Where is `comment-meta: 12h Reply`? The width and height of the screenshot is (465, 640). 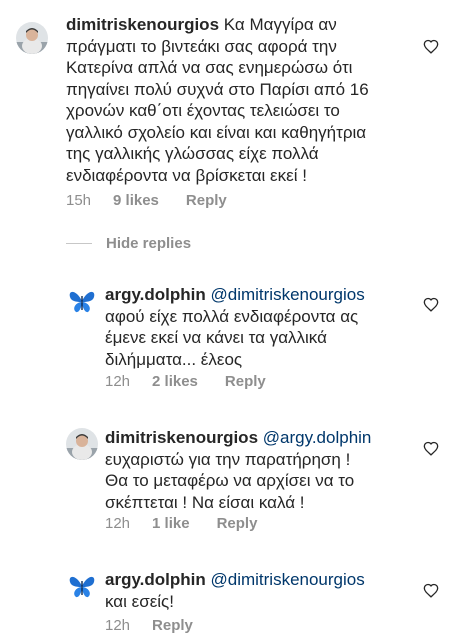 comment-meta: 12h Reply is located at coordinates (149, 625).